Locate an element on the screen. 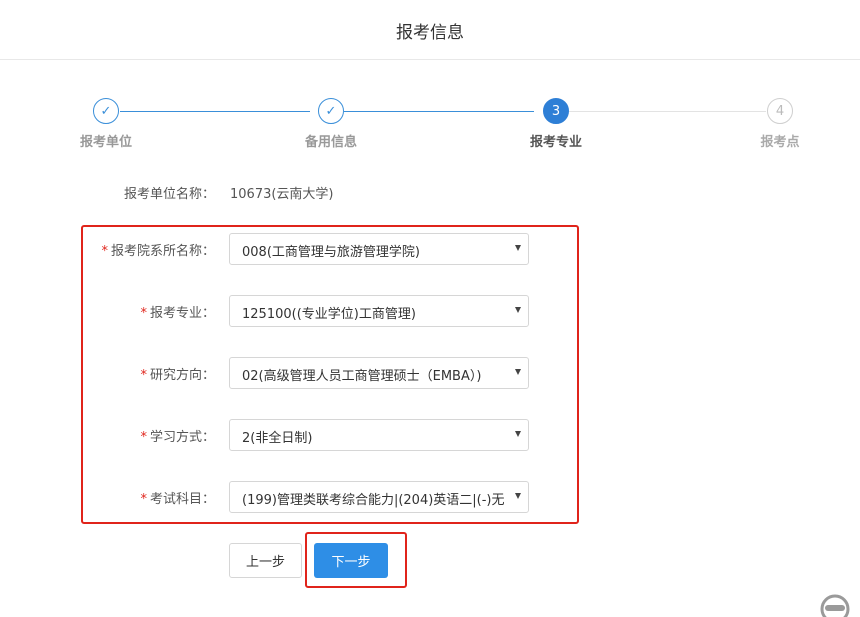  unit-name-label: 报考单位名称： is located at coordinates (169, 194).